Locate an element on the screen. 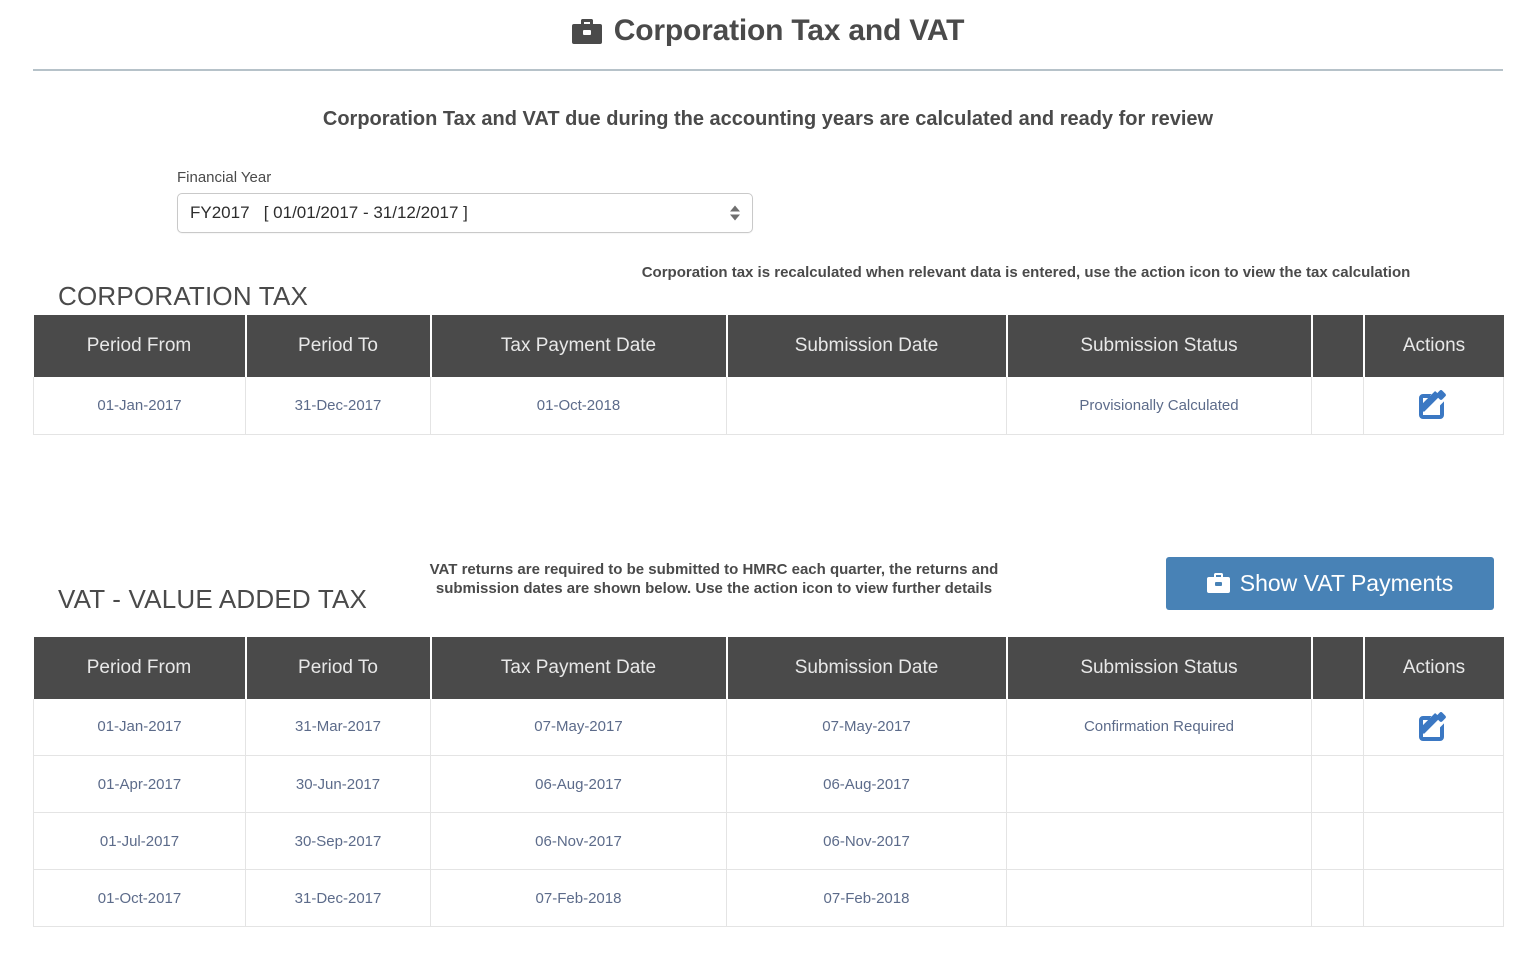 The image size is (1536, 953). page-title: Corporation Tax and VAT is located at coordinates (768, 31).